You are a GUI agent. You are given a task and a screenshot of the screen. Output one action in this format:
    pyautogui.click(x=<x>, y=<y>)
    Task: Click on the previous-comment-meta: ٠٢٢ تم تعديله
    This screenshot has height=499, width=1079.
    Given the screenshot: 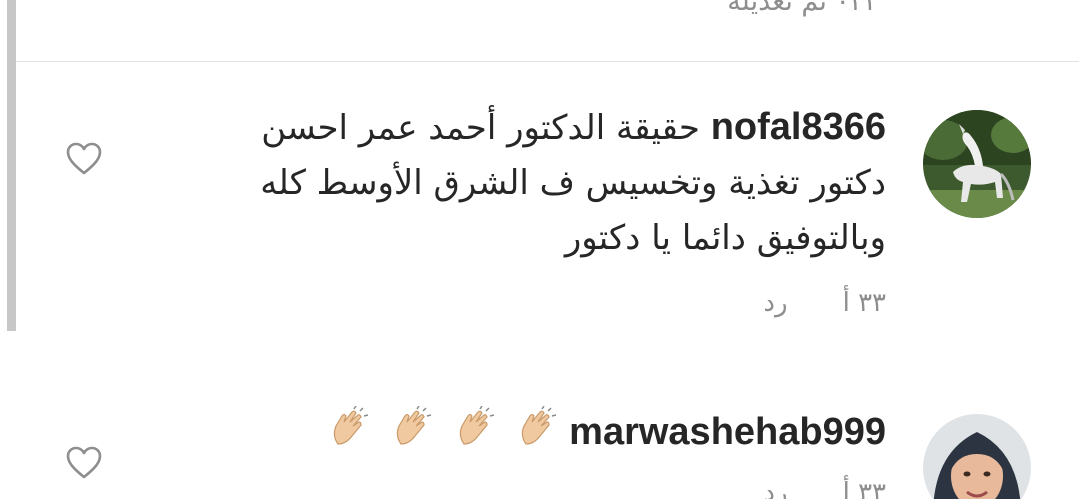 What is the action you would take?
    pyautogui.click(x=803, y=8)
    